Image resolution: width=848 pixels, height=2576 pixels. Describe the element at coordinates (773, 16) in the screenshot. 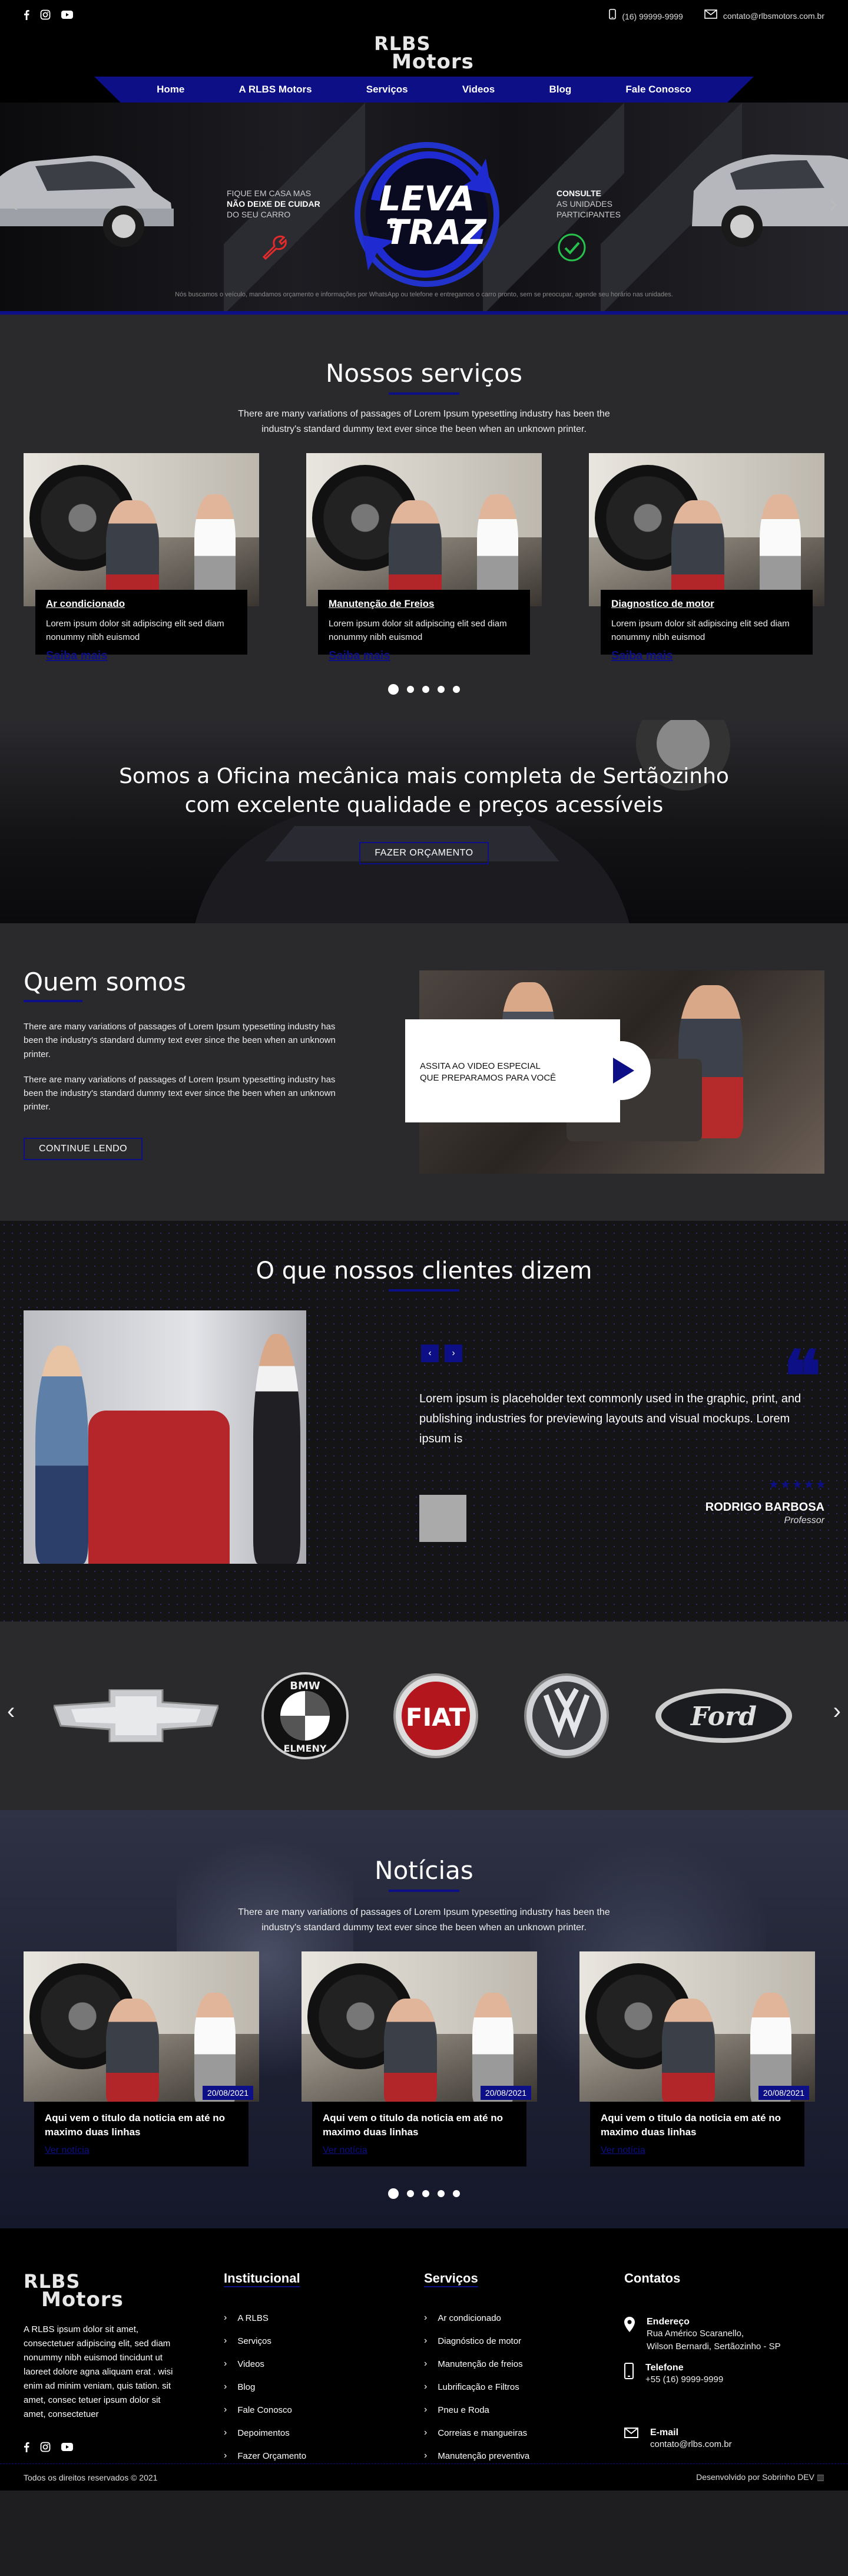

I see `top-email-text: contato@rlbsmotors.com.br` at that location.